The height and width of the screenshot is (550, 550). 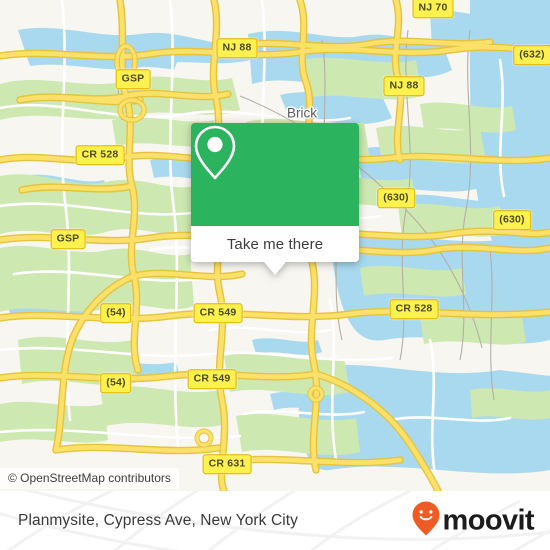 What do you see at coordinates (116, 313) in the screenshot?
I see `road-shield-54-a: (54)` at bounding box center [116, 313].